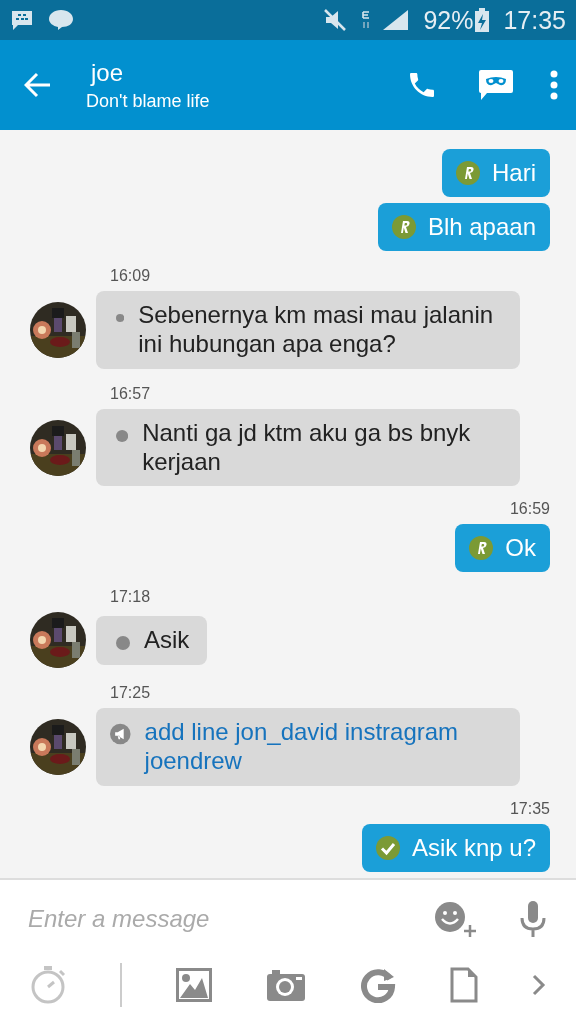 The image size is (576, 1024). I want to click on message-time: 16:09, so click(131, 276).